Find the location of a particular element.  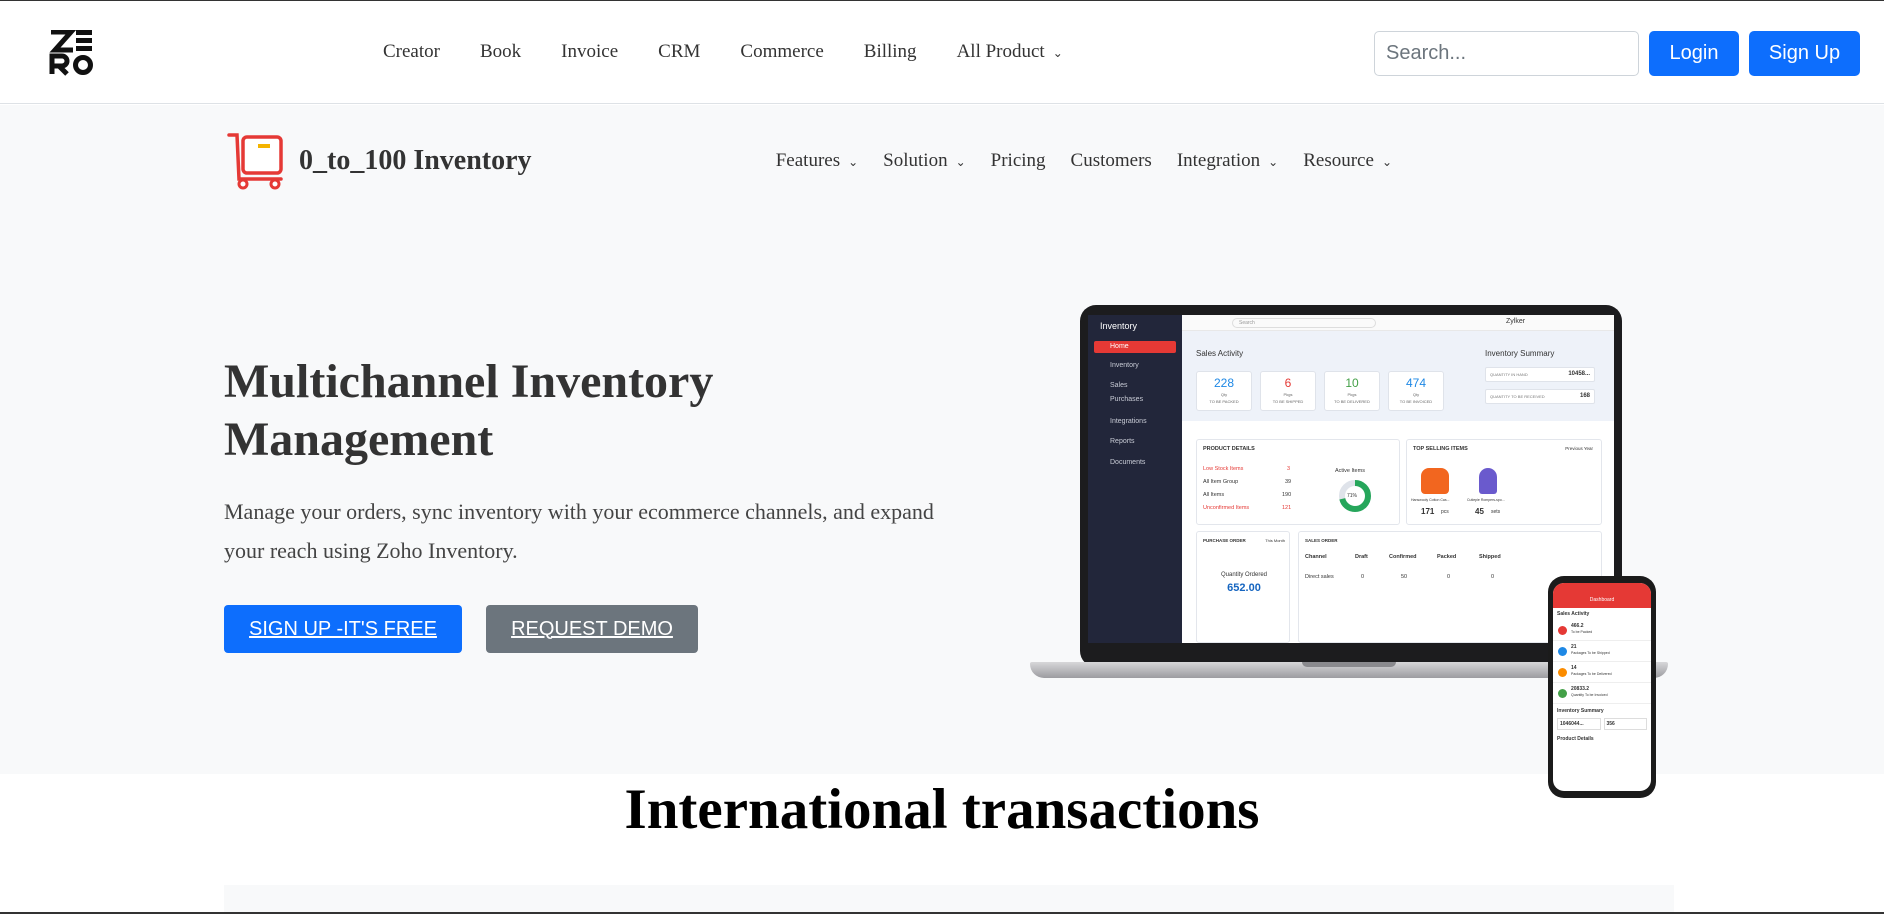

nav-features: Features ⌄ is located at coordinates (817, 161).